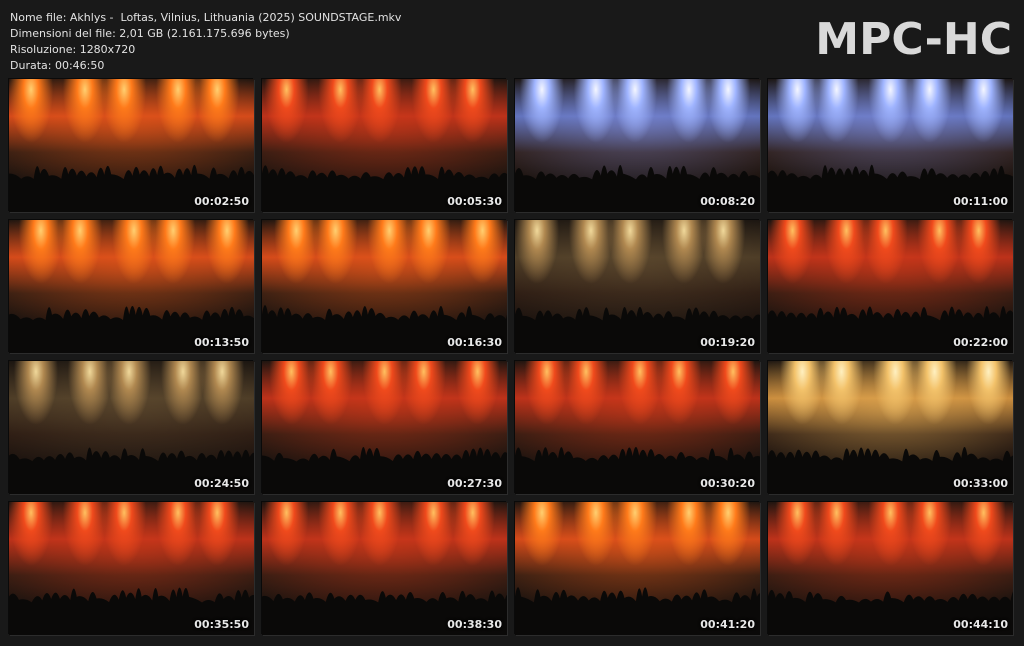  Describe the element at coordinates (890, 145) in the screenshot. I see `video-thumbnail: 00:11:00` at that location.